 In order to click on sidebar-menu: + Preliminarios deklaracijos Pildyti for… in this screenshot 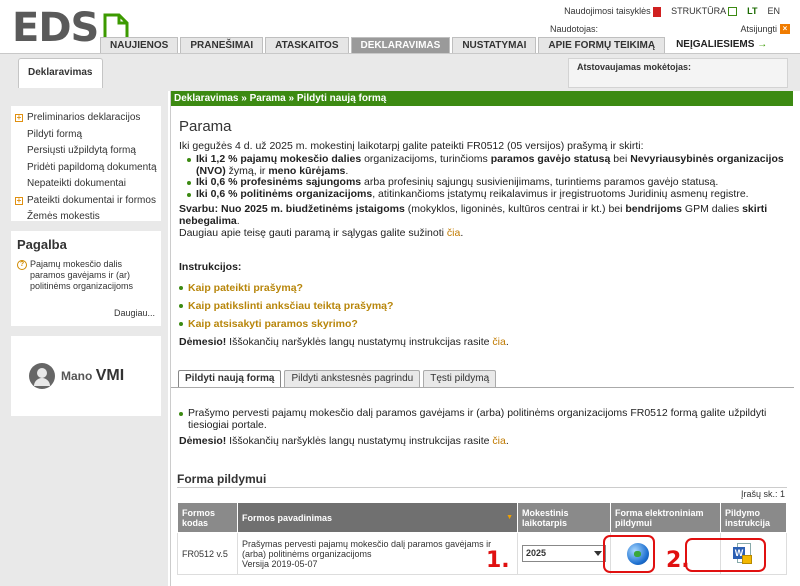, I will do `click(86, 164)`.